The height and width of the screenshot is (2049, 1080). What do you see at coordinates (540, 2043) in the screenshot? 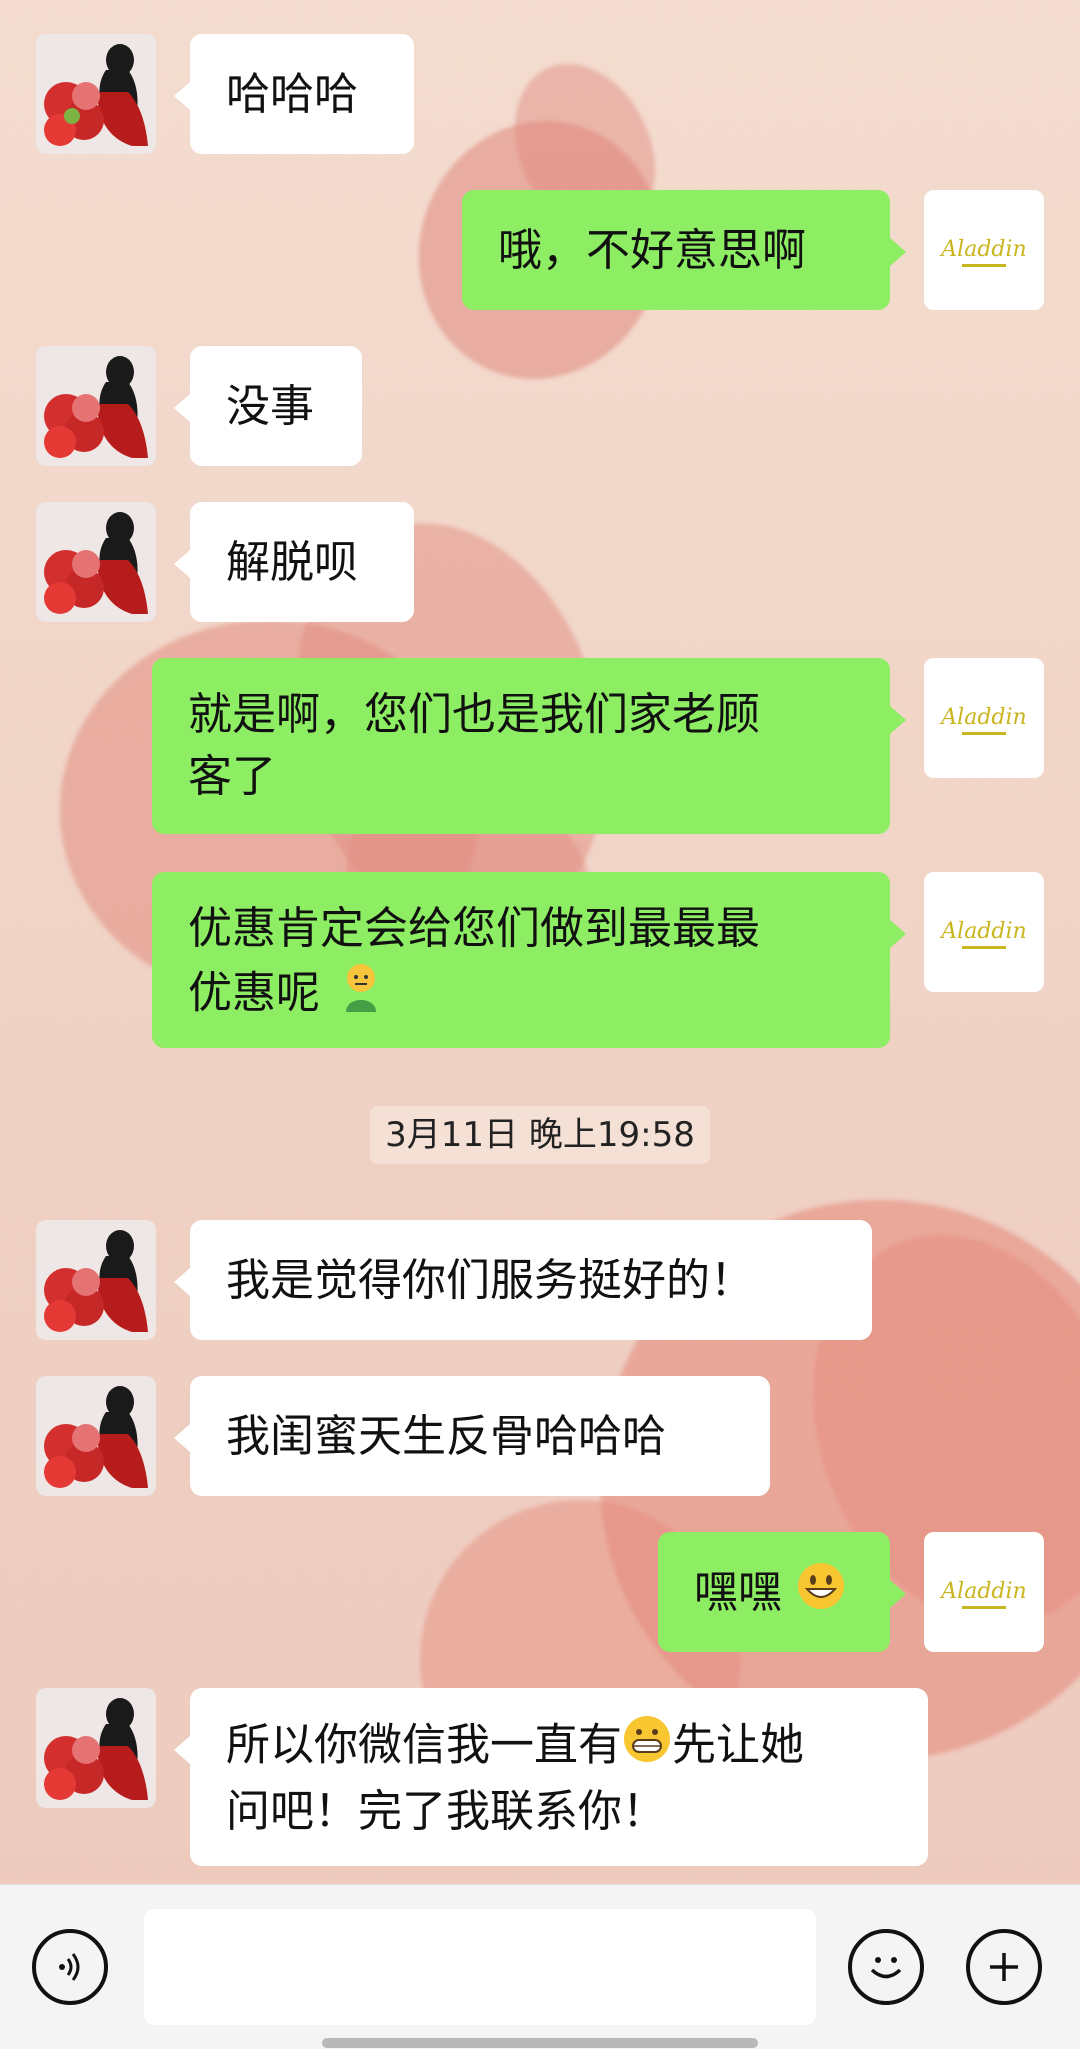
I see `home-indicator` at bounding box center [540, 2043].